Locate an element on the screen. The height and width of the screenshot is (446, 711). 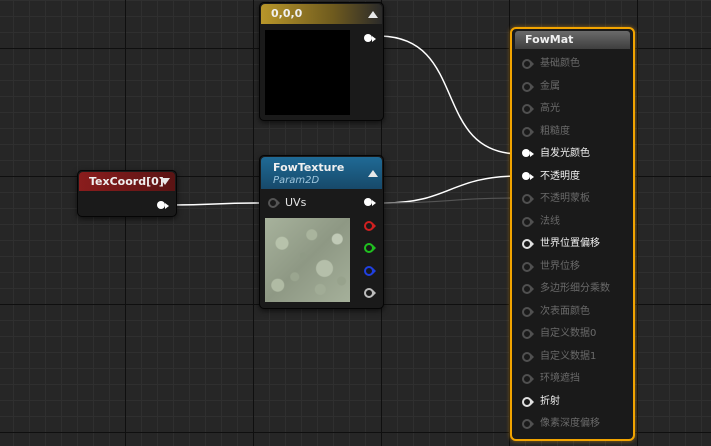
material-input-label: 基础颜色 is located at coordinates (560, 63).